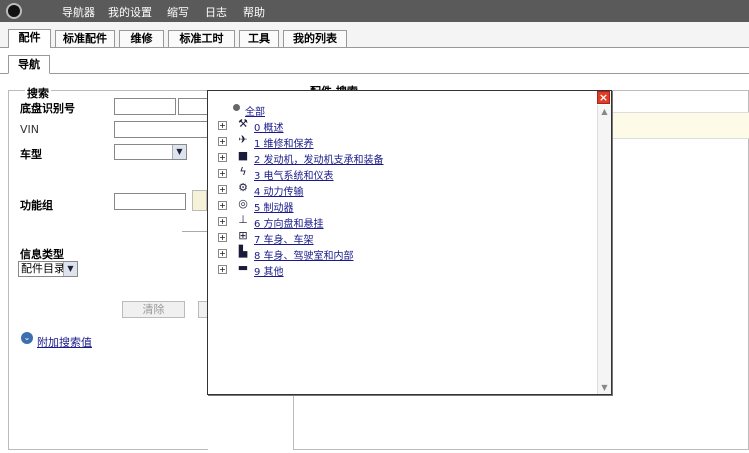  What do you see at coordinates (150, 201) in the screenshot?
I see `function-group-input` at bounding box center [150, 201].